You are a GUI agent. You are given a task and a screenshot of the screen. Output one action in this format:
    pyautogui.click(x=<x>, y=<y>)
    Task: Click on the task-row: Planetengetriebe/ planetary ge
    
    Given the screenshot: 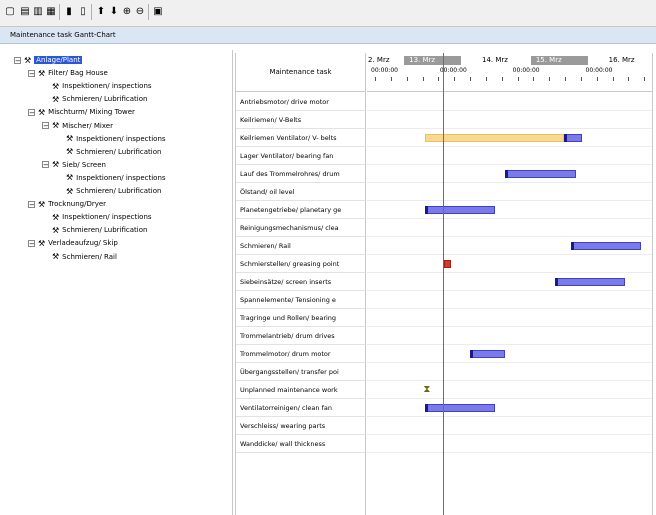 What is the action you would take?
    pyautogui.click(x=300, y=210)
    